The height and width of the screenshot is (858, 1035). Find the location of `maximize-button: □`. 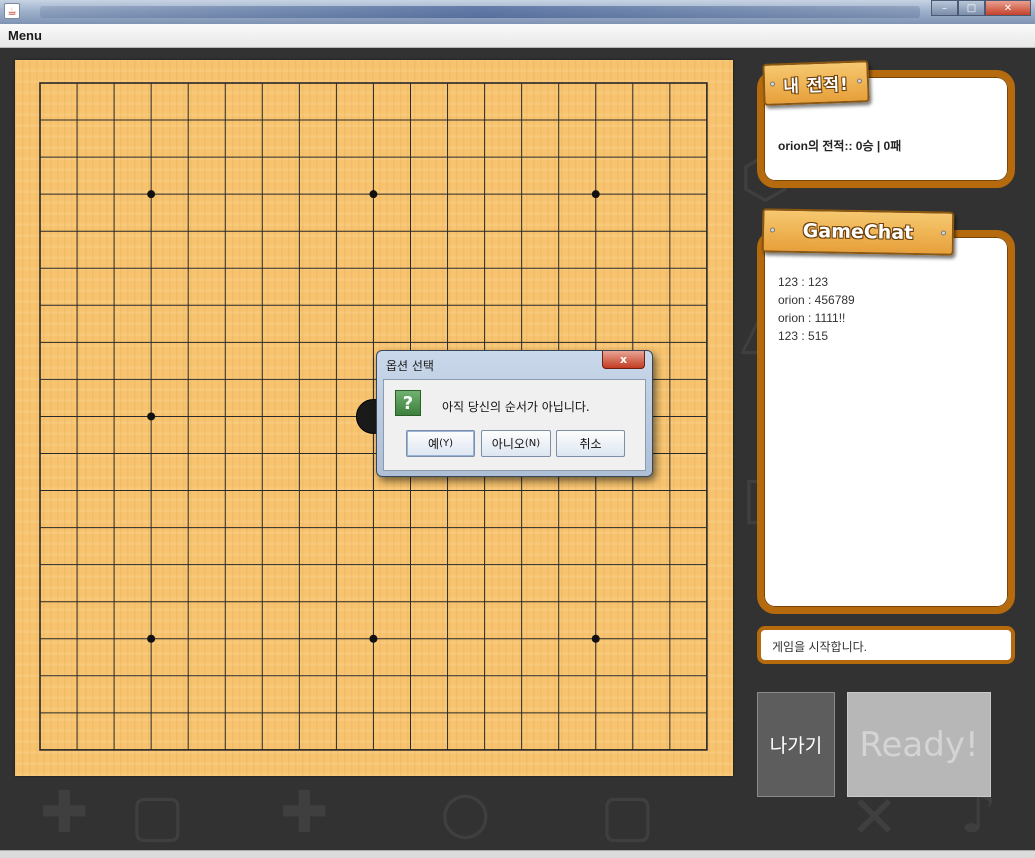

maximize-button: □ is located at coordinates (971, 8).